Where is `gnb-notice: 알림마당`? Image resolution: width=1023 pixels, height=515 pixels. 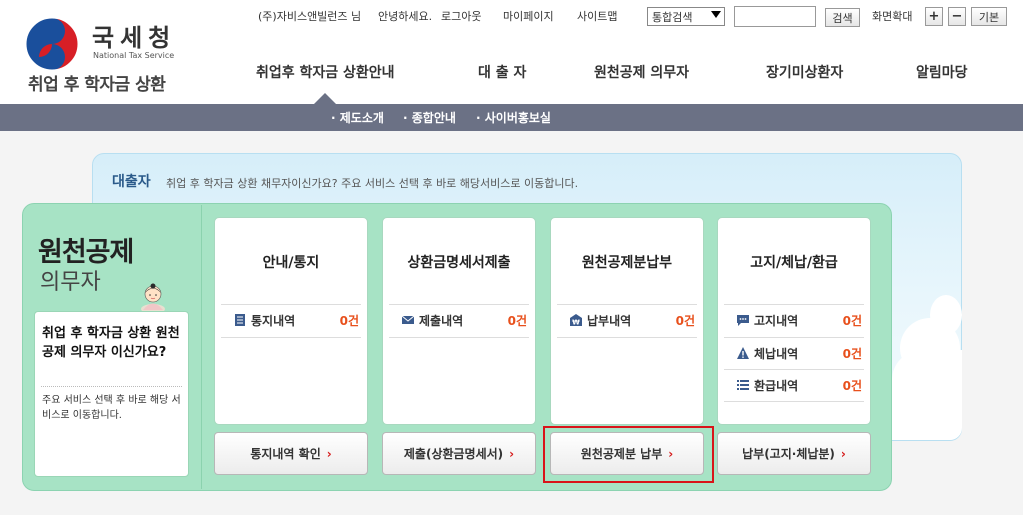 gnb-notice: 알림마당 is located at coordinates (942, 72).